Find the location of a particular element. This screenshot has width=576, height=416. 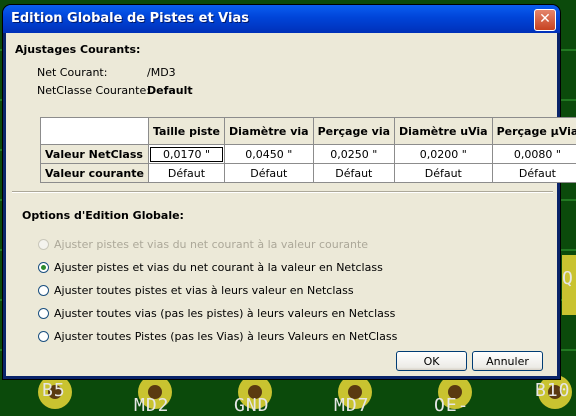

grid-corner is located at coordinates (95, 131).